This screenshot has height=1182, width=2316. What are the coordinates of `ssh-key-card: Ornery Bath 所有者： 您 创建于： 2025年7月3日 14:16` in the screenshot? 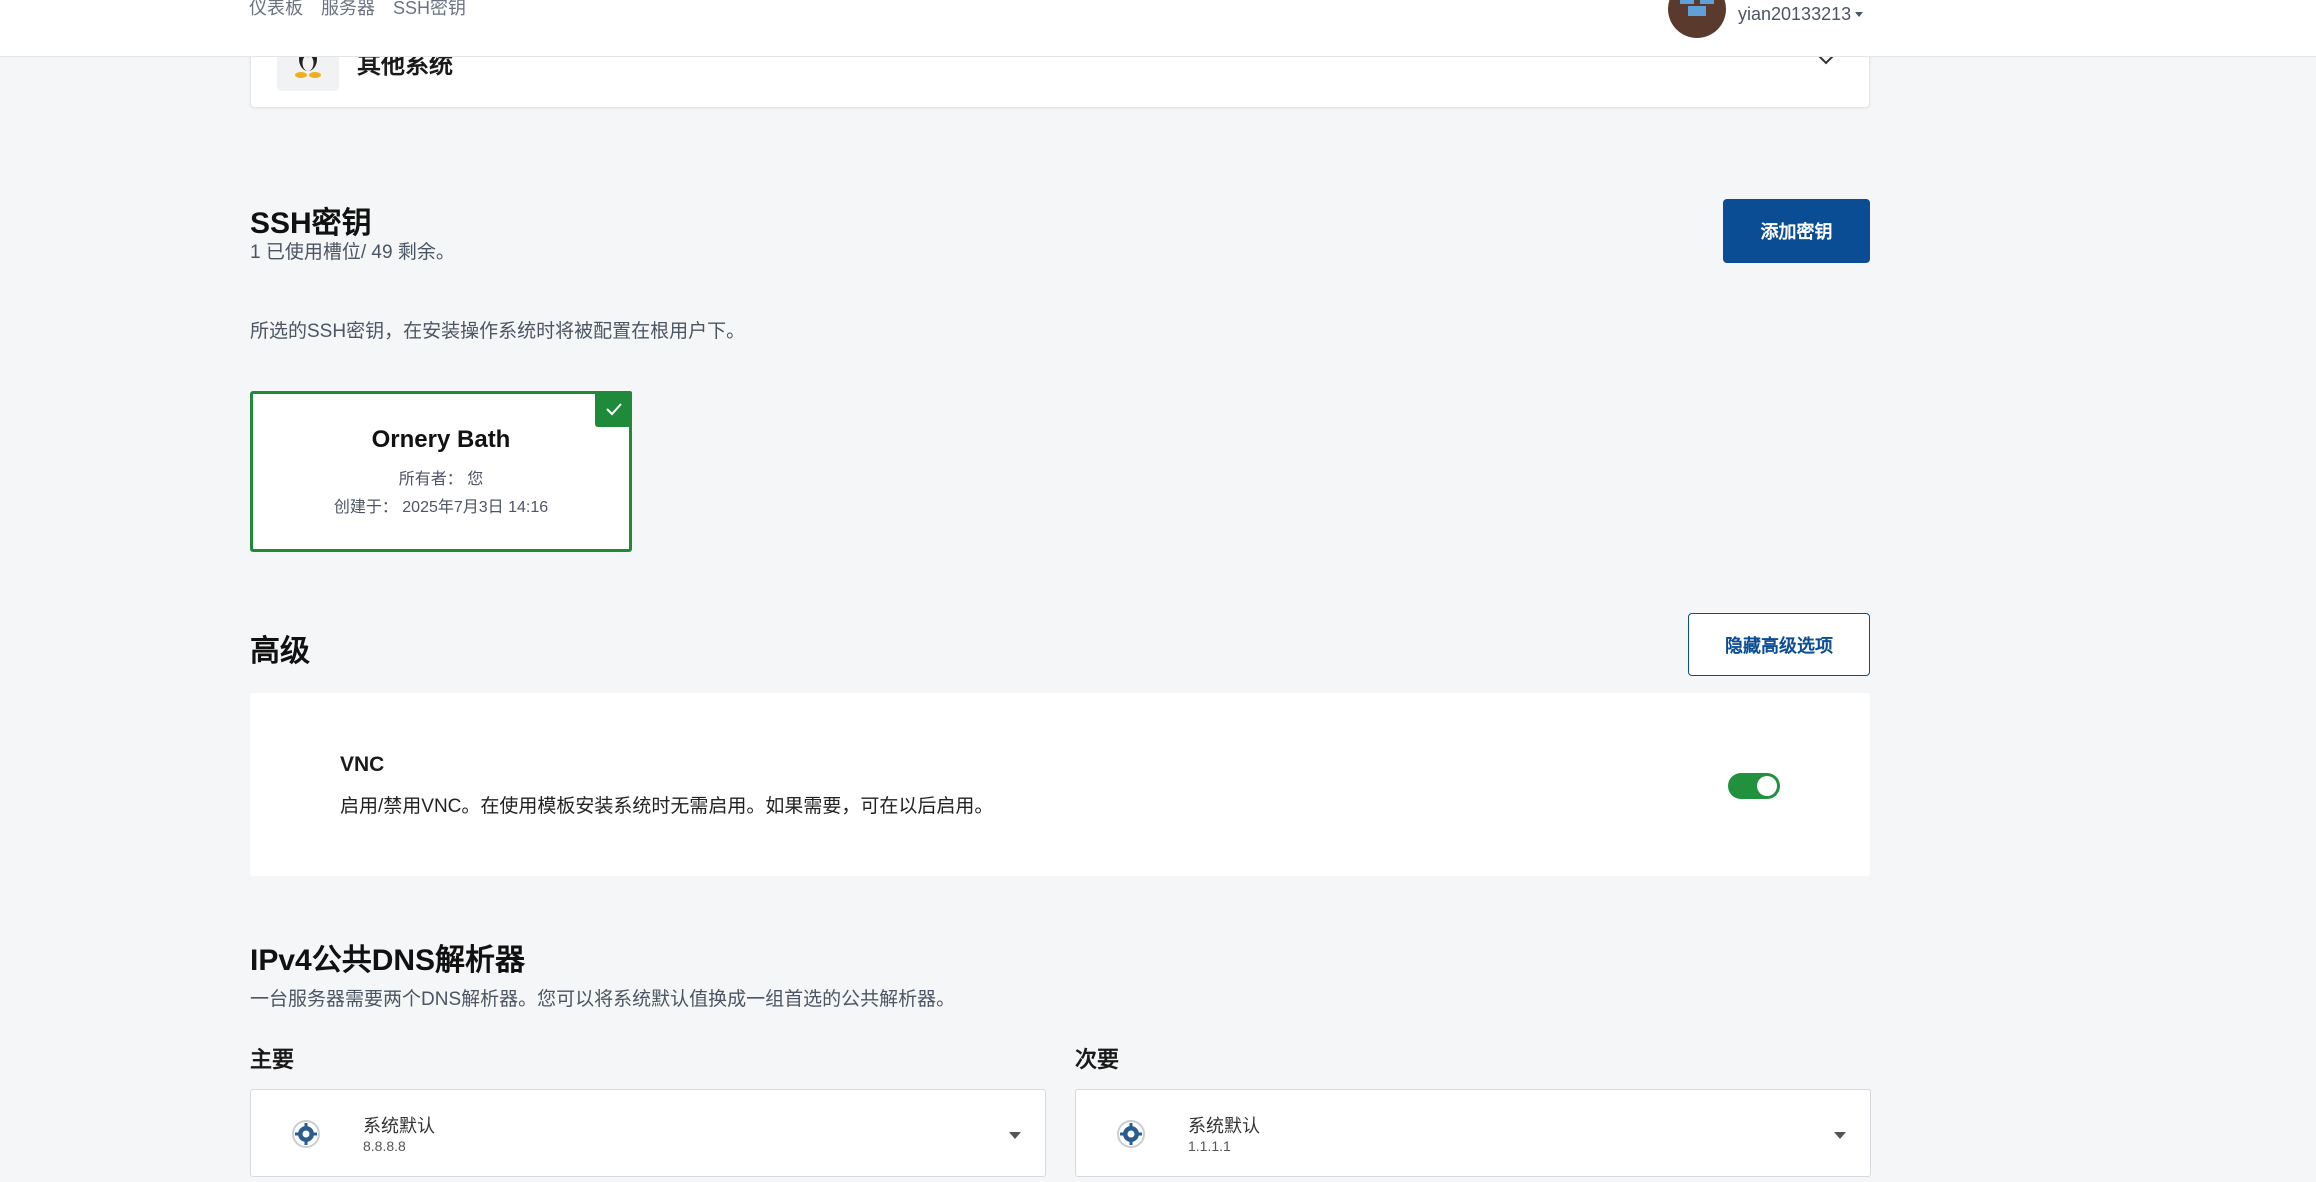 It's located at (441, 471).